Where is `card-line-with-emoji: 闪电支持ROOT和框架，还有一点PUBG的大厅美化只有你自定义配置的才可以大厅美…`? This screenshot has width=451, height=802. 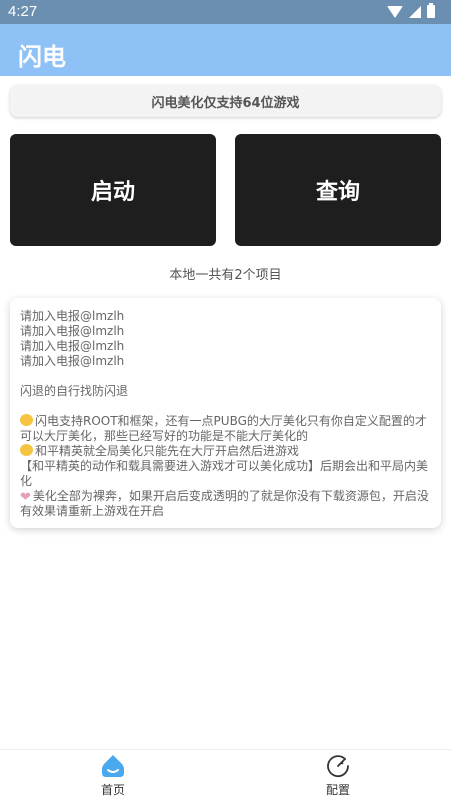
card-line-with-emoji: 闪电支持ROOT和框架，还有一点PUBG的大厅美化只有你自定义配置的才可以大厅美… is located at coordinates (225, 429).